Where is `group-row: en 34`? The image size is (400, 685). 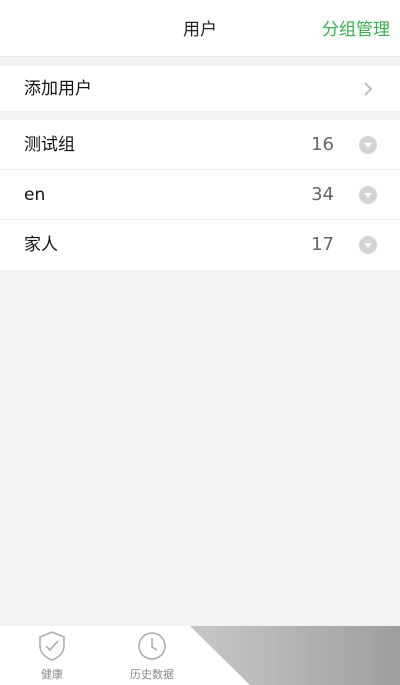
group-row: en 34 is located at coordinates (200, 195).